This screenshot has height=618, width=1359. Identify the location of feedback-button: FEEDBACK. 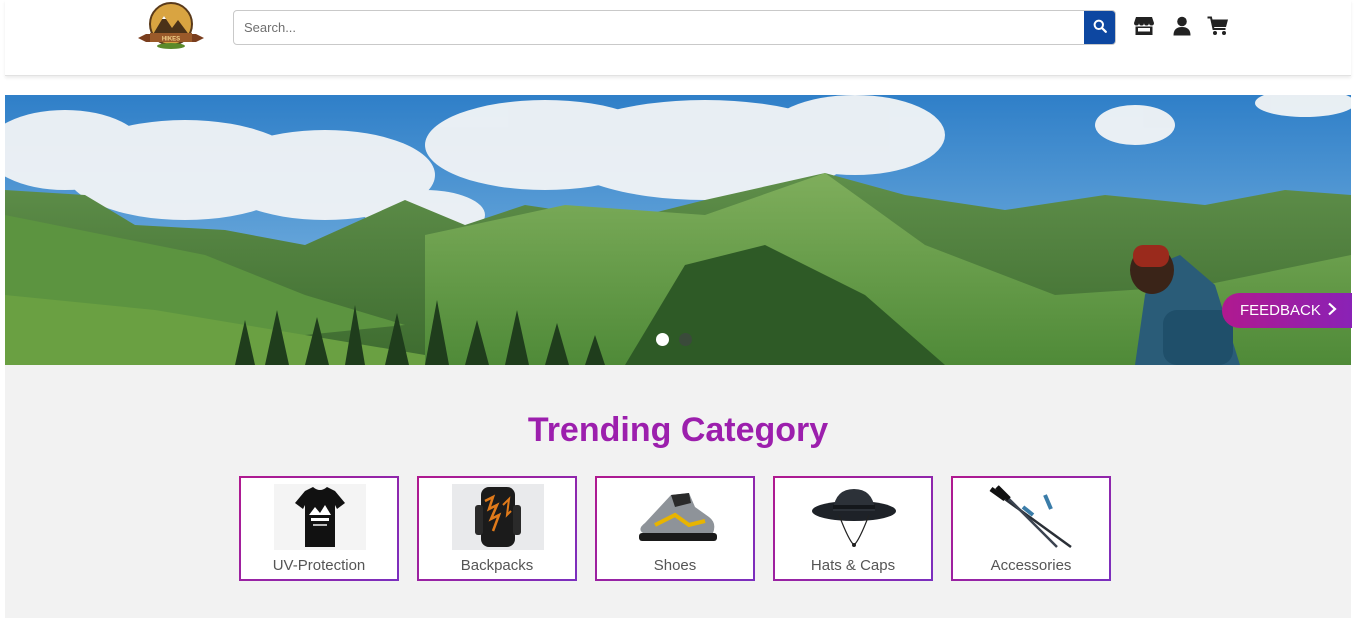
(1287, 310).